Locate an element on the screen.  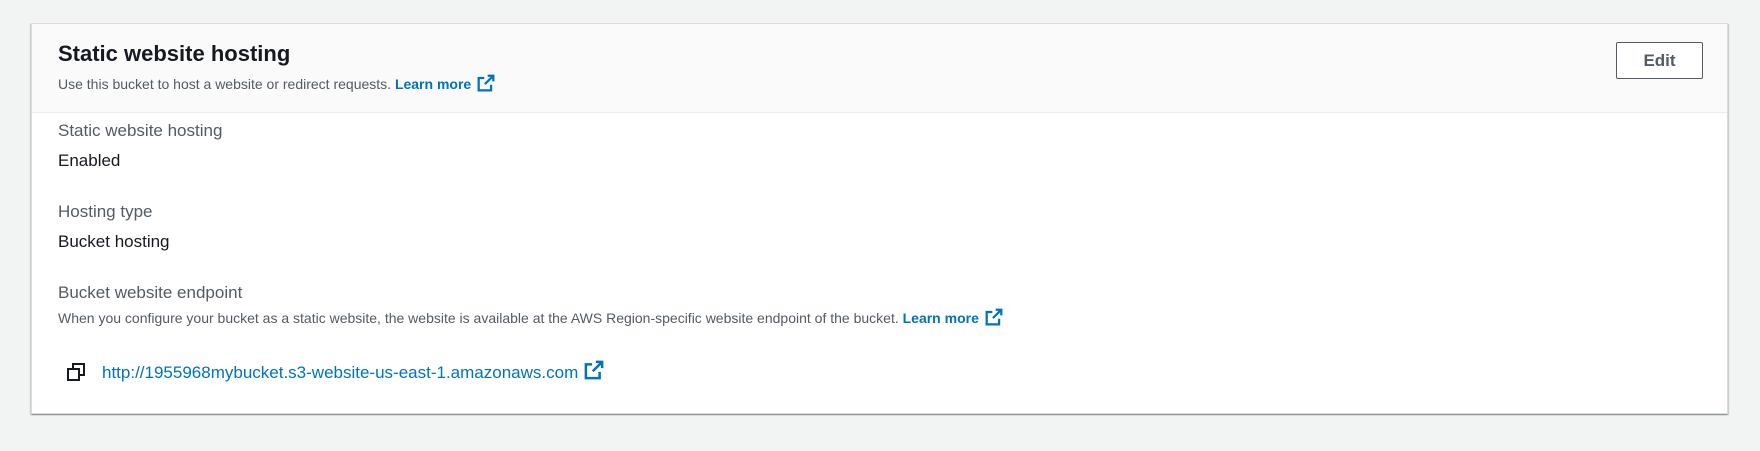
endpoint-learn-more-link: Learn more is located at coordinates (952, 317).